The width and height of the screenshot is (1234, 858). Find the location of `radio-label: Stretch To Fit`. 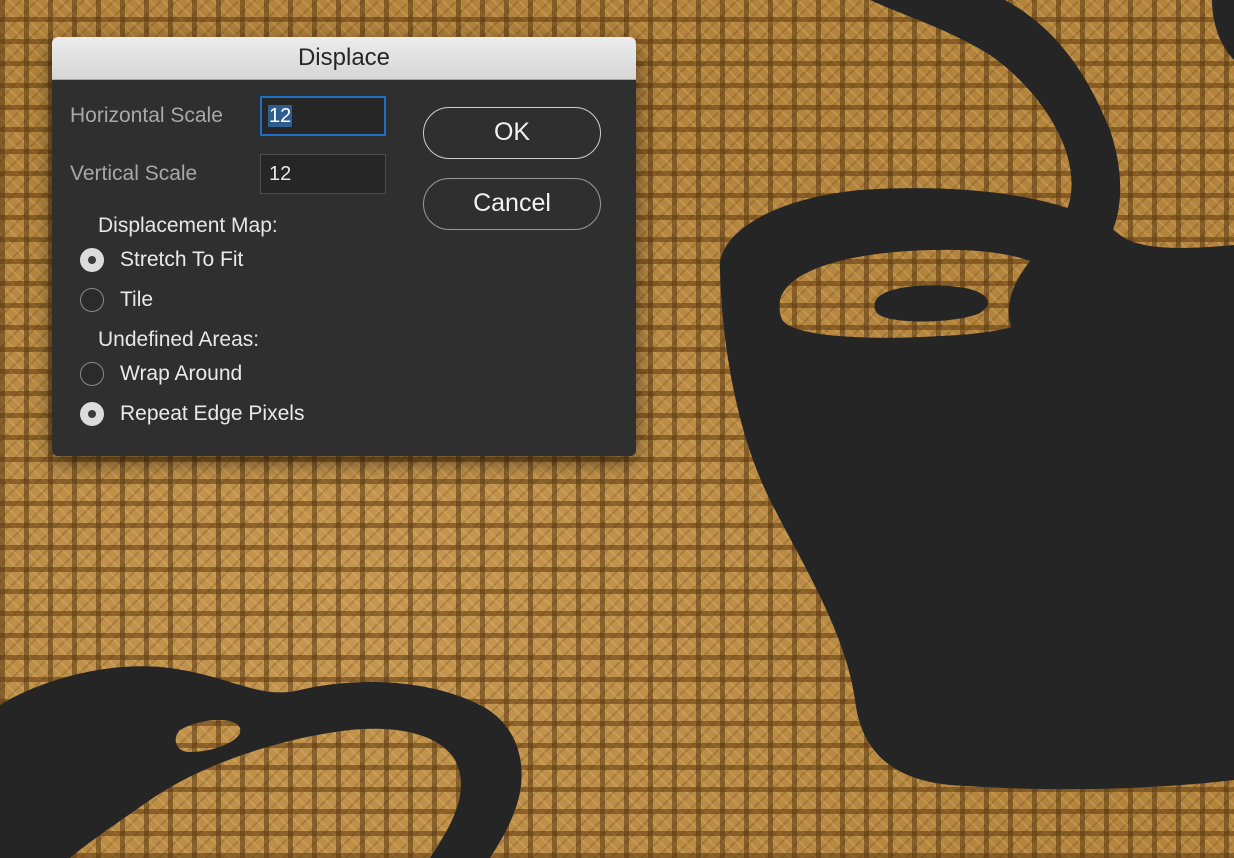

radio-label: Stretch To Fit is located at coordinates (182, 259).